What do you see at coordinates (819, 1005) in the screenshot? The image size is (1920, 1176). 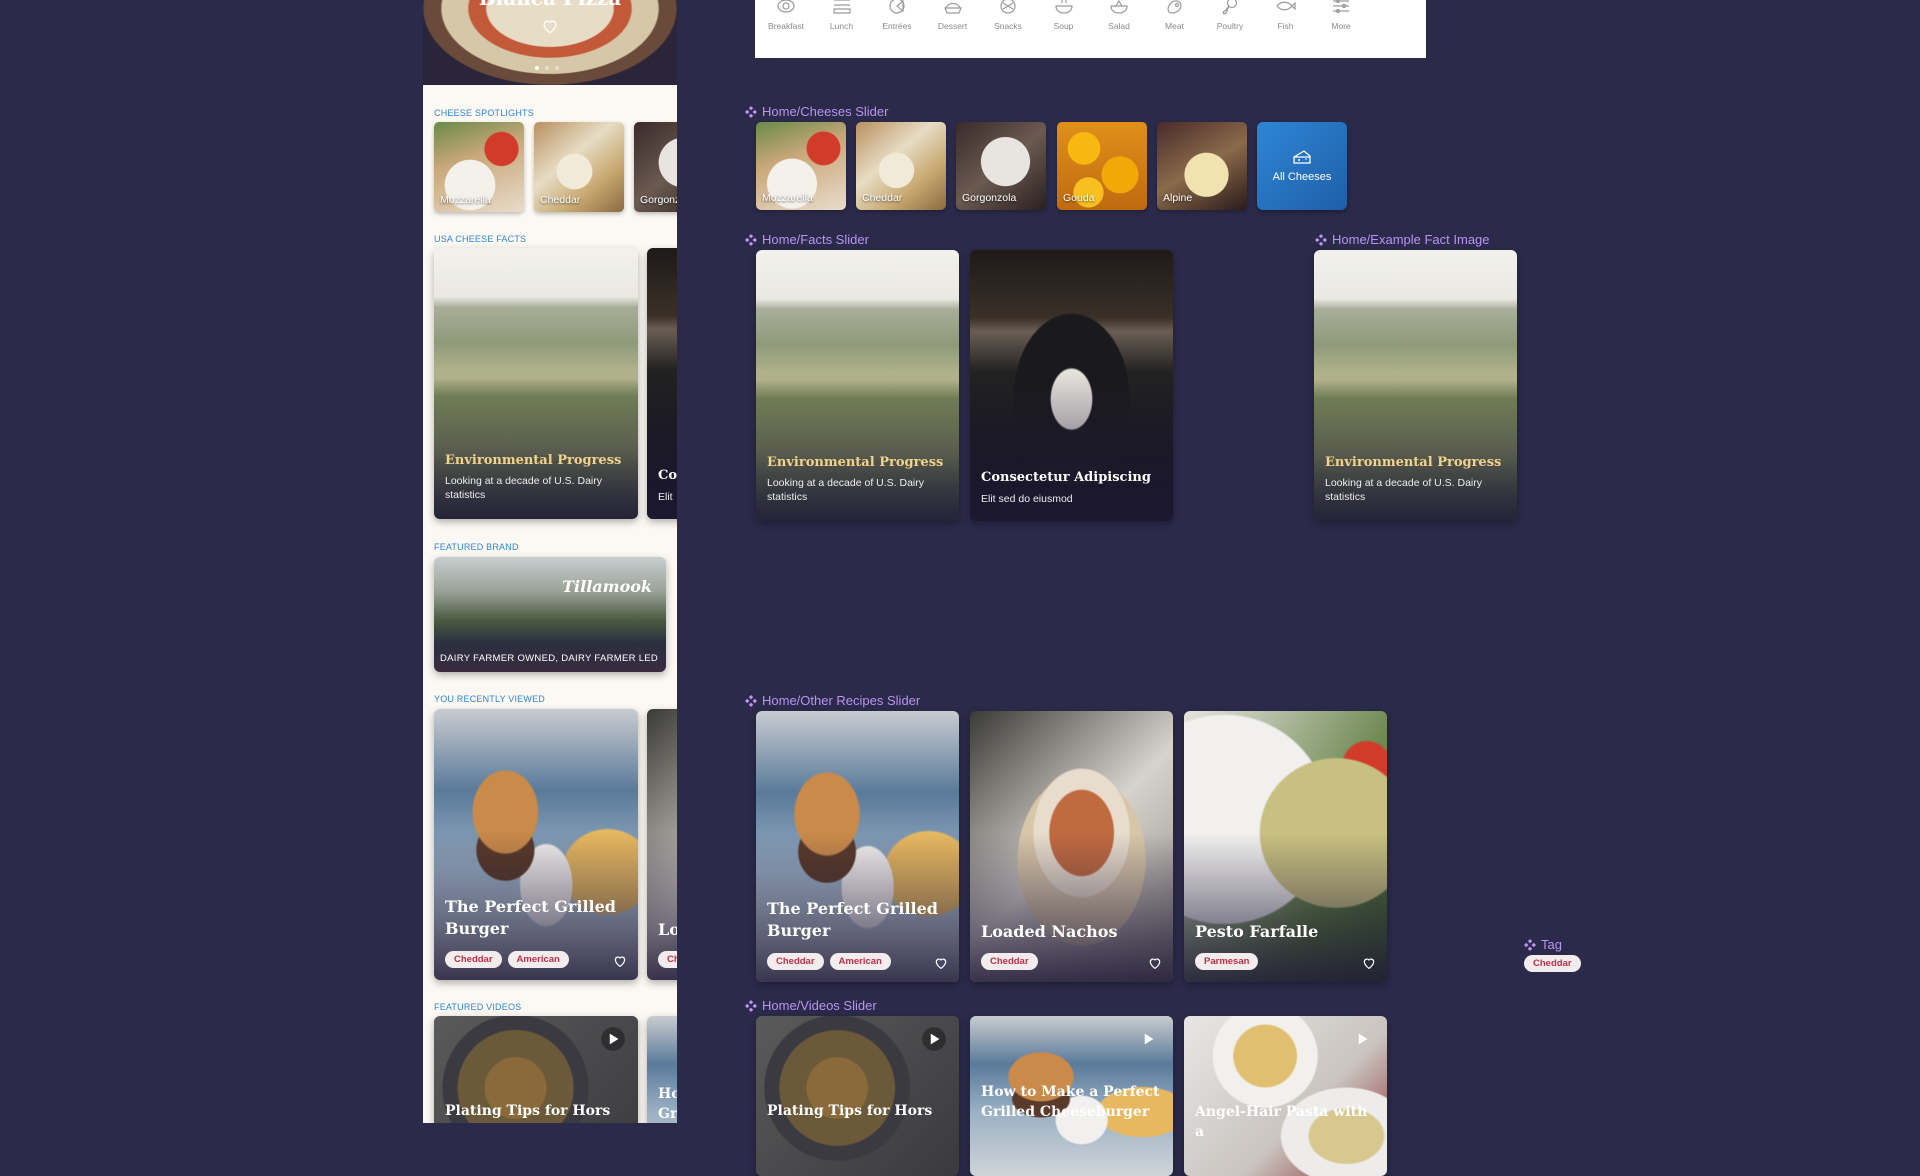 I see `frame-label-text: Home/Videos Slider` at bounding box center [819, 1005].